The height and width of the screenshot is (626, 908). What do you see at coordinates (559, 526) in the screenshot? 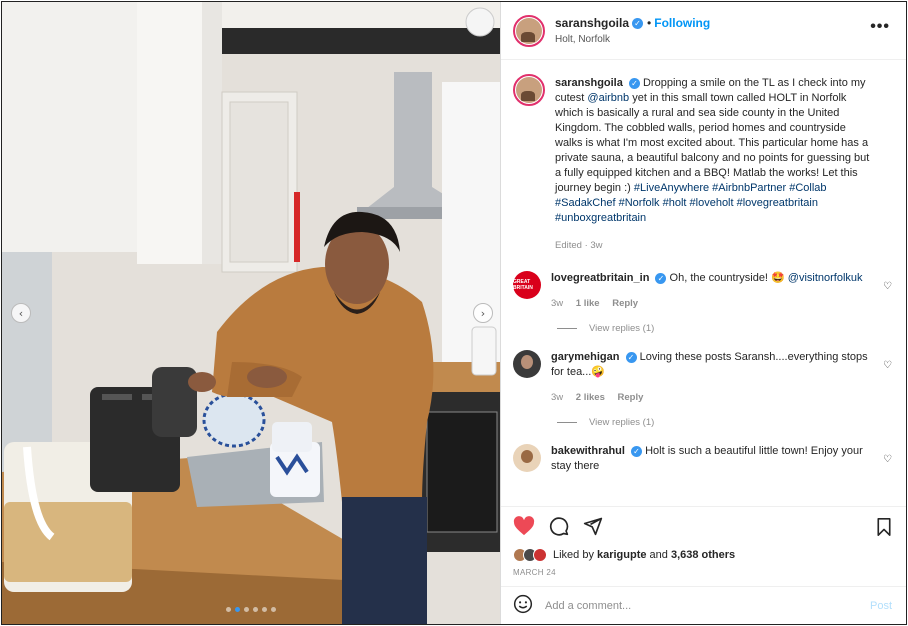
I see `comment-icon` at bounding box center [559, 526].